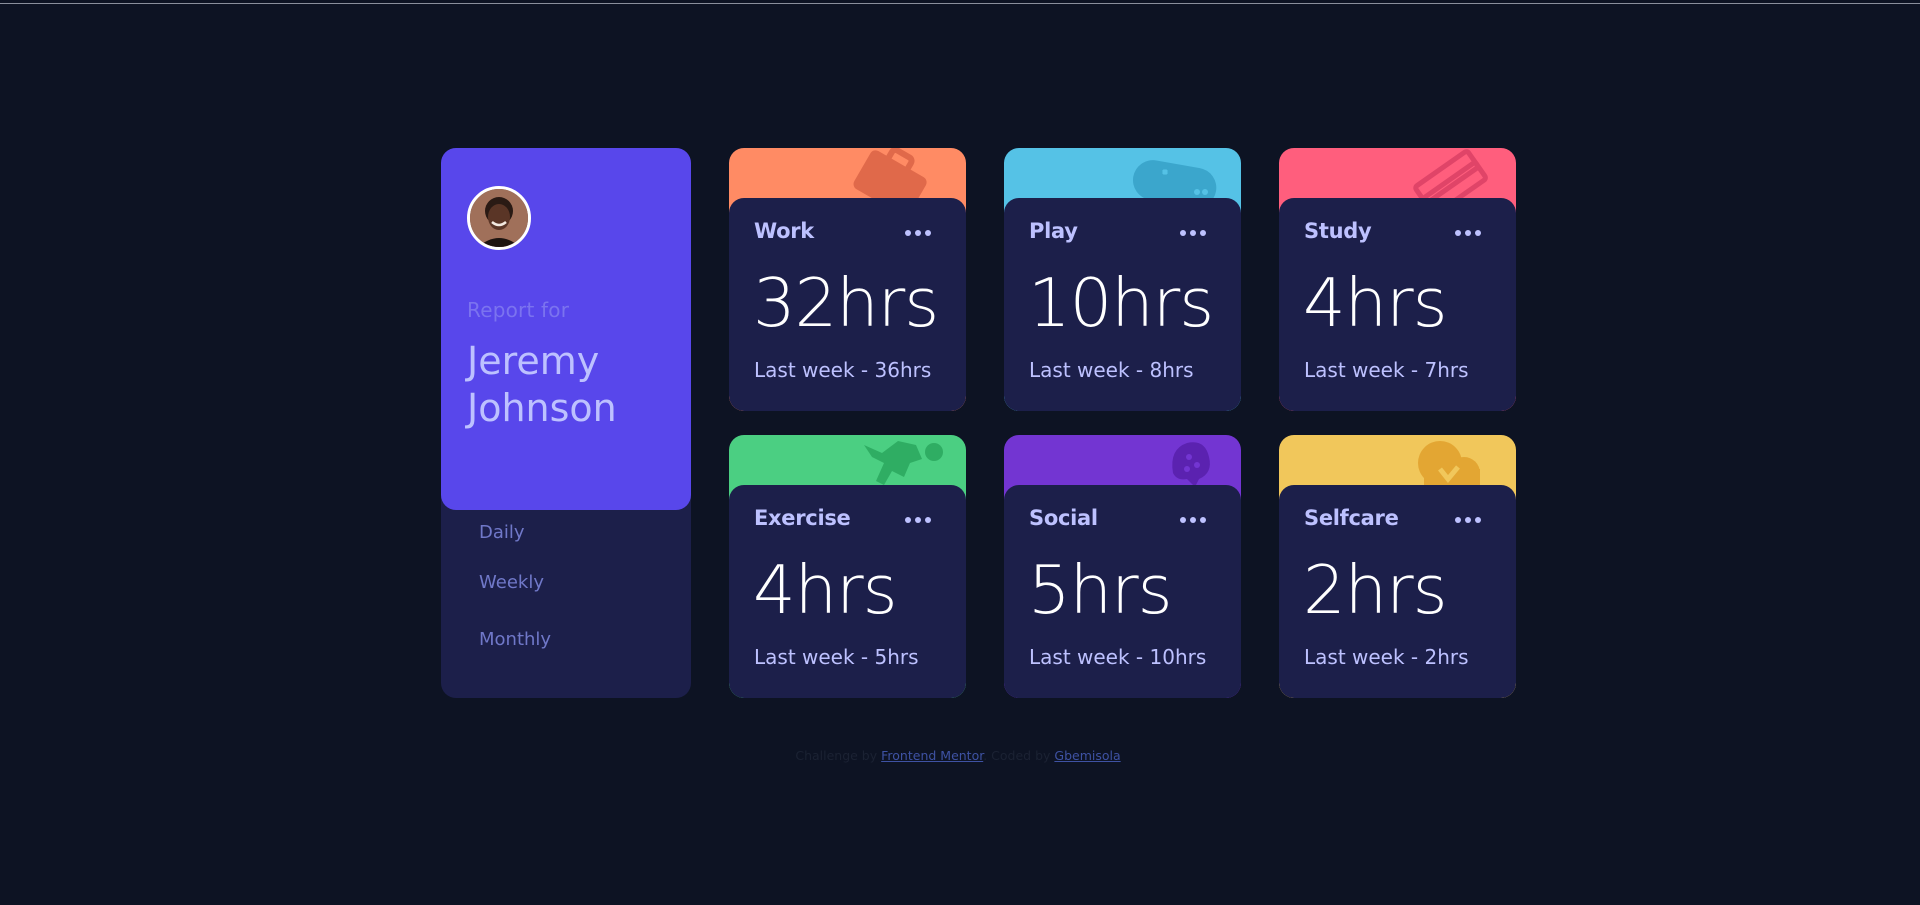  What do you see at coordinates (542, 384) in the screenshot?
I see `user-name: Jeremy Johnson` at bounding box center [542, 384].